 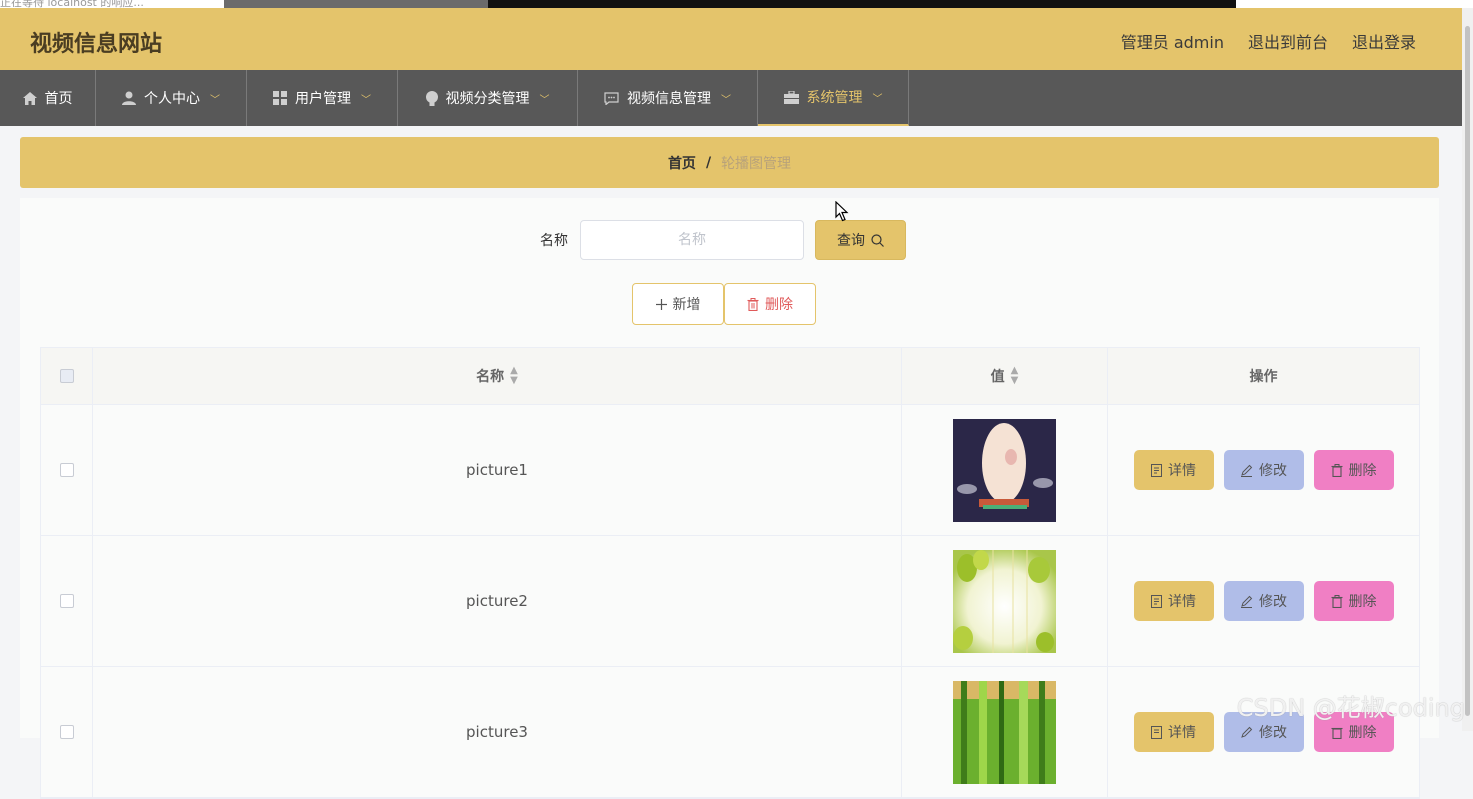 I want to click on moon-scene-thumbnail, so click(x=1004, y=470).